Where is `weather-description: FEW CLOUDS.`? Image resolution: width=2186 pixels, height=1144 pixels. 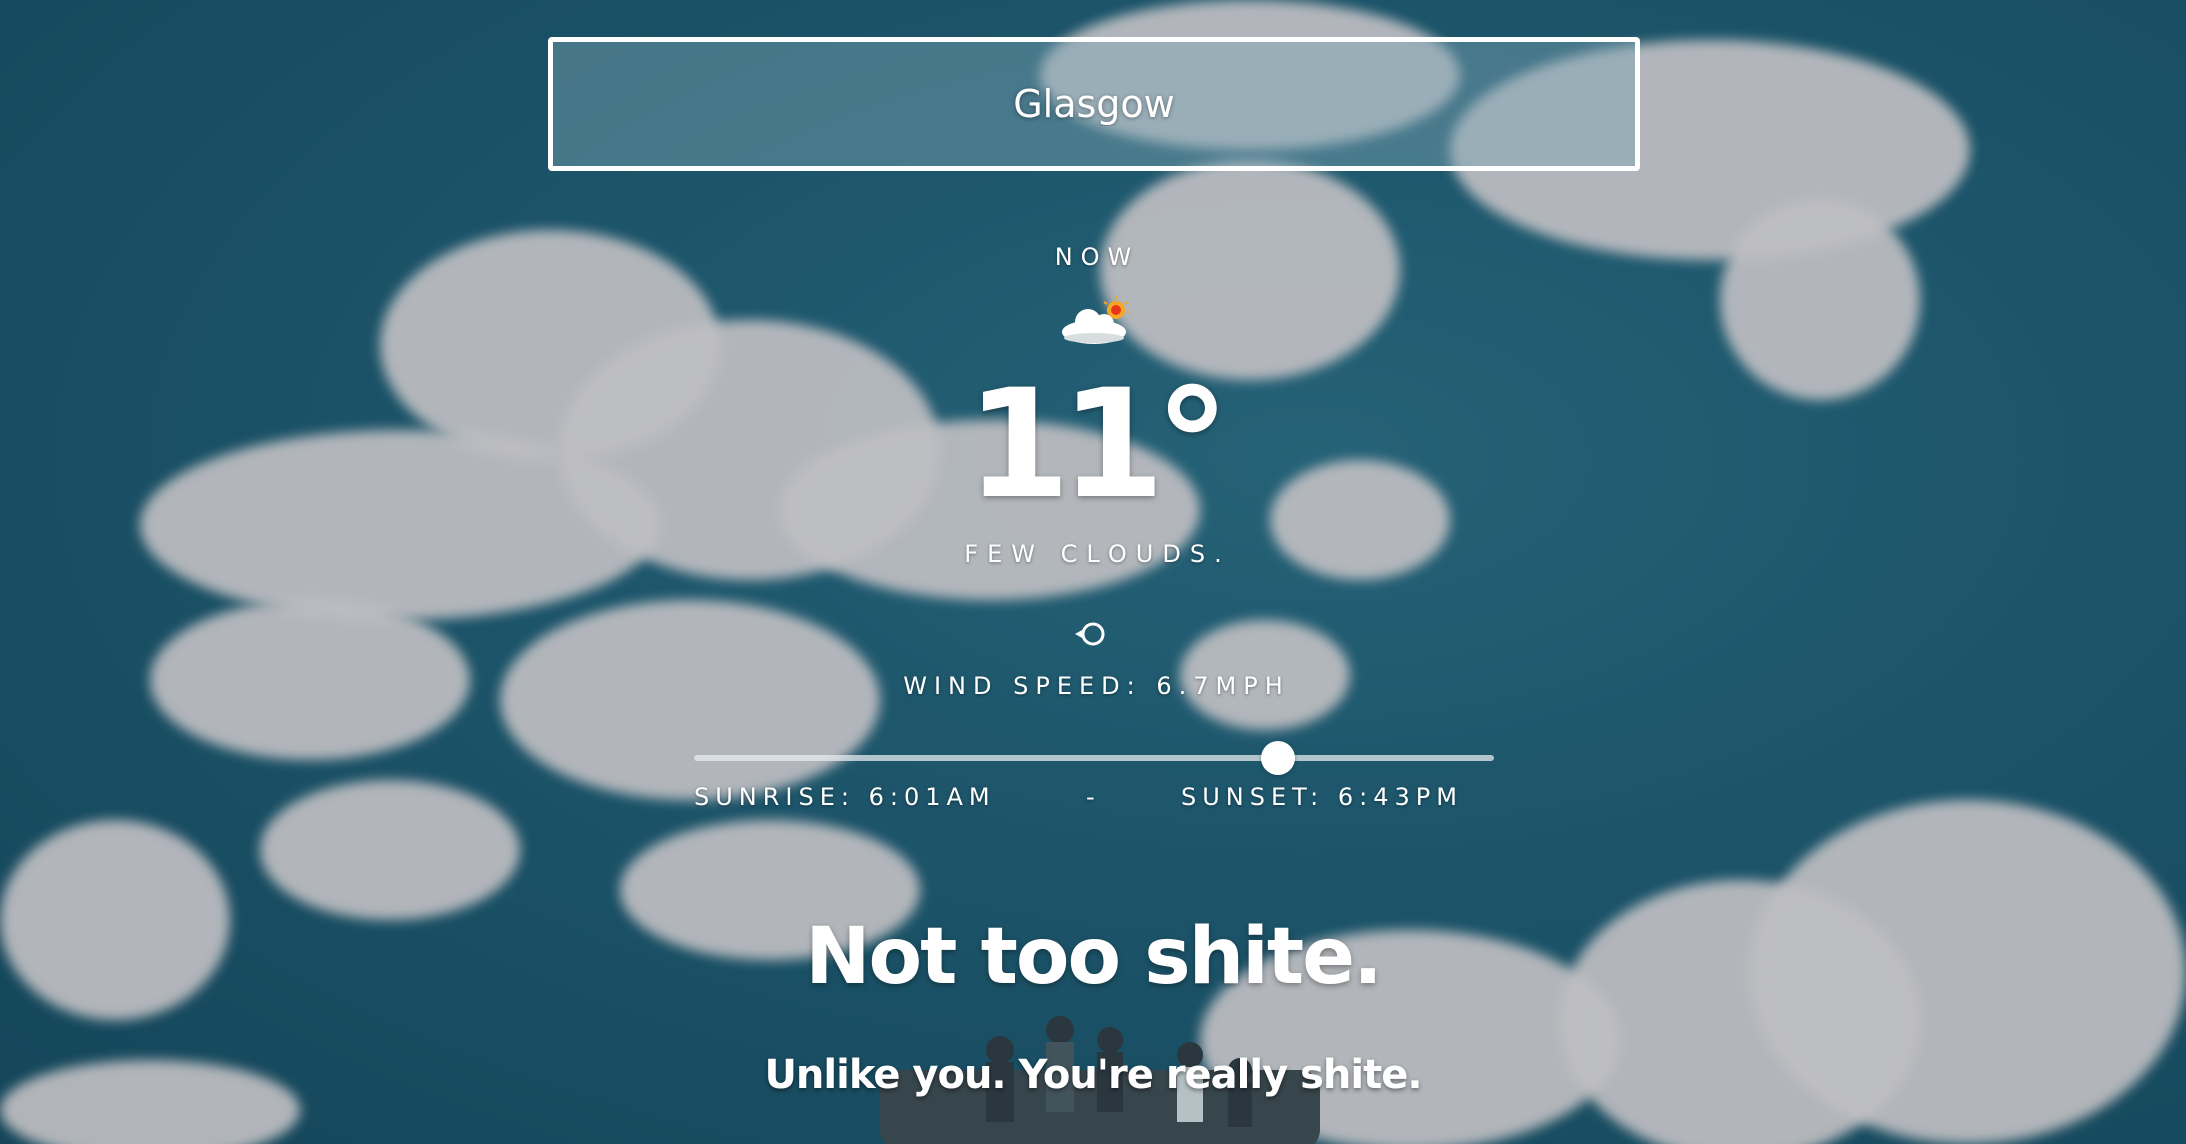
weather-description: FEW CLOUDS. is located at coordinates (1097, 554).